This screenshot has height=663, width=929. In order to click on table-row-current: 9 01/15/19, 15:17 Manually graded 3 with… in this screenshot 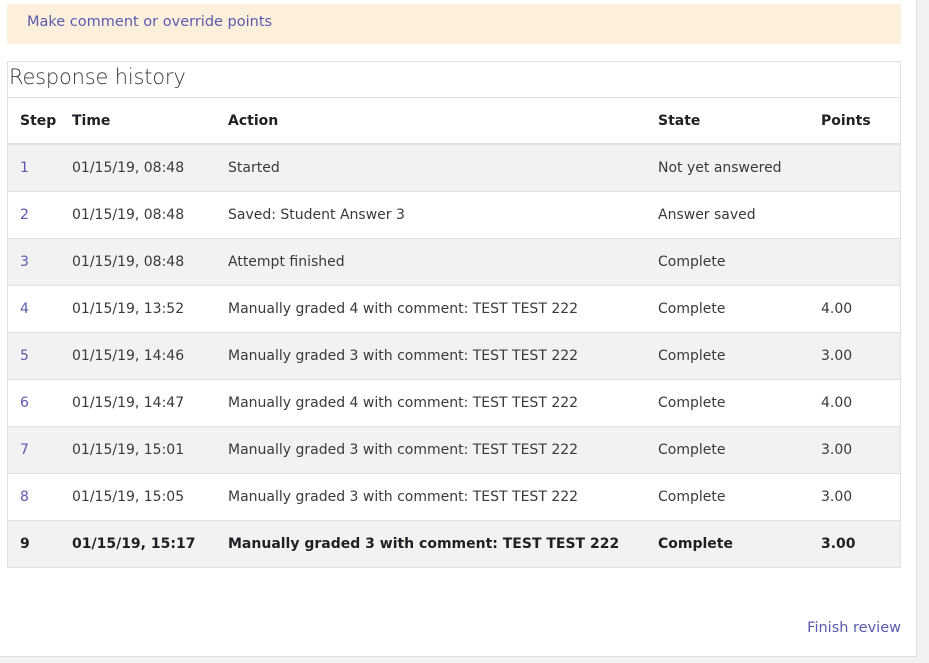, I will do `click(454, 543)`.